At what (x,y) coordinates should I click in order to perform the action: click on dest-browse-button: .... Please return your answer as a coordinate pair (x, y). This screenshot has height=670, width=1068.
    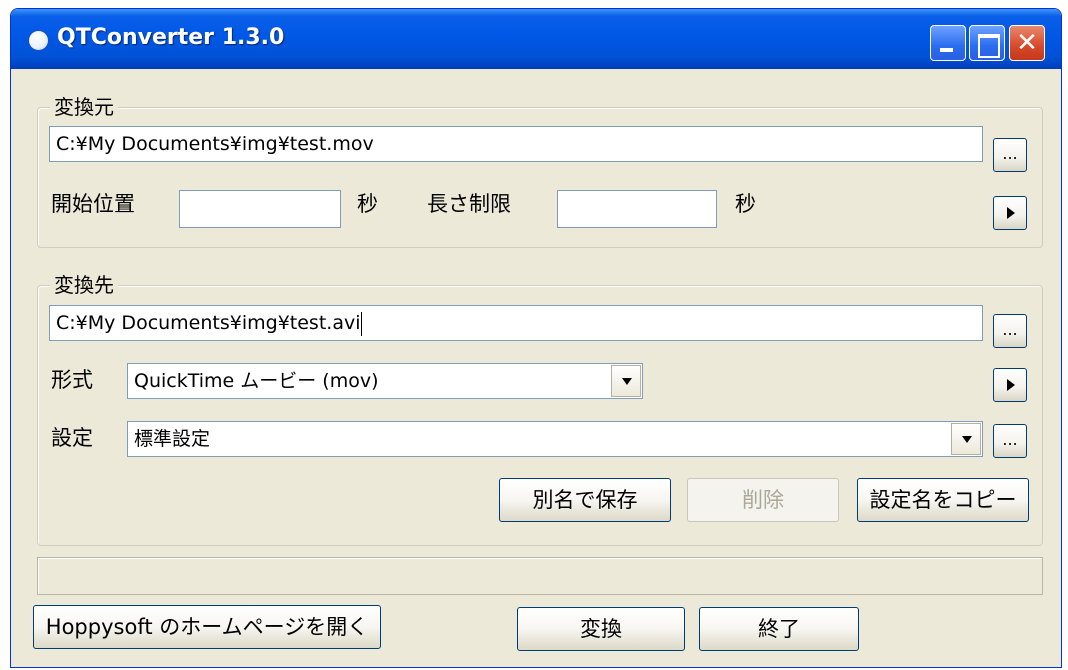
    Looking at the image, I should click on (1010, 331).